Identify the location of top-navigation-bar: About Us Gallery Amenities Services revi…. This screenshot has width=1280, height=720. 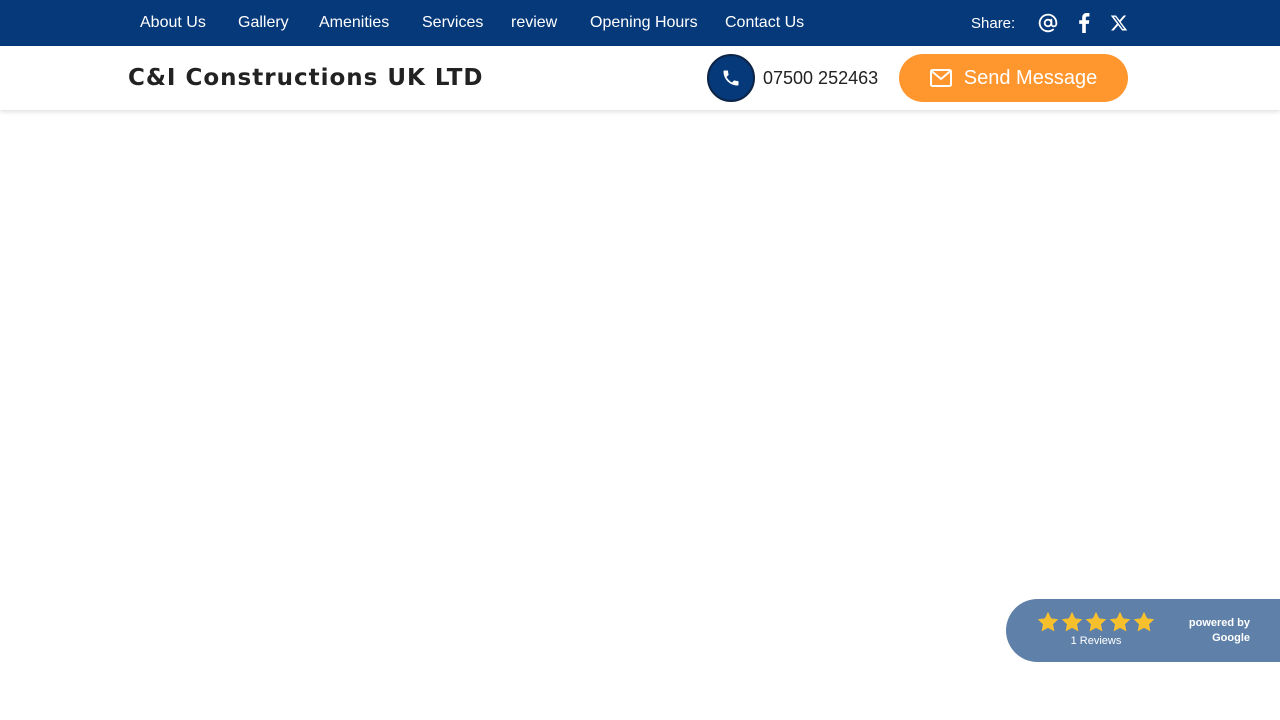
(640, 23).